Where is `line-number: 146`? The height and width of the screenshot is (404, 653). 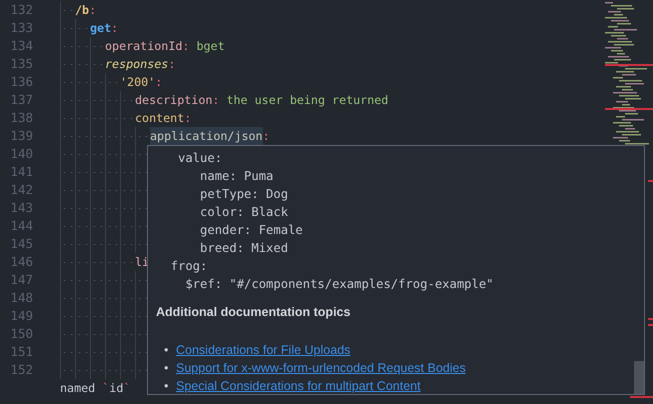
line-number: 146 is located at coordinates (21, 262).